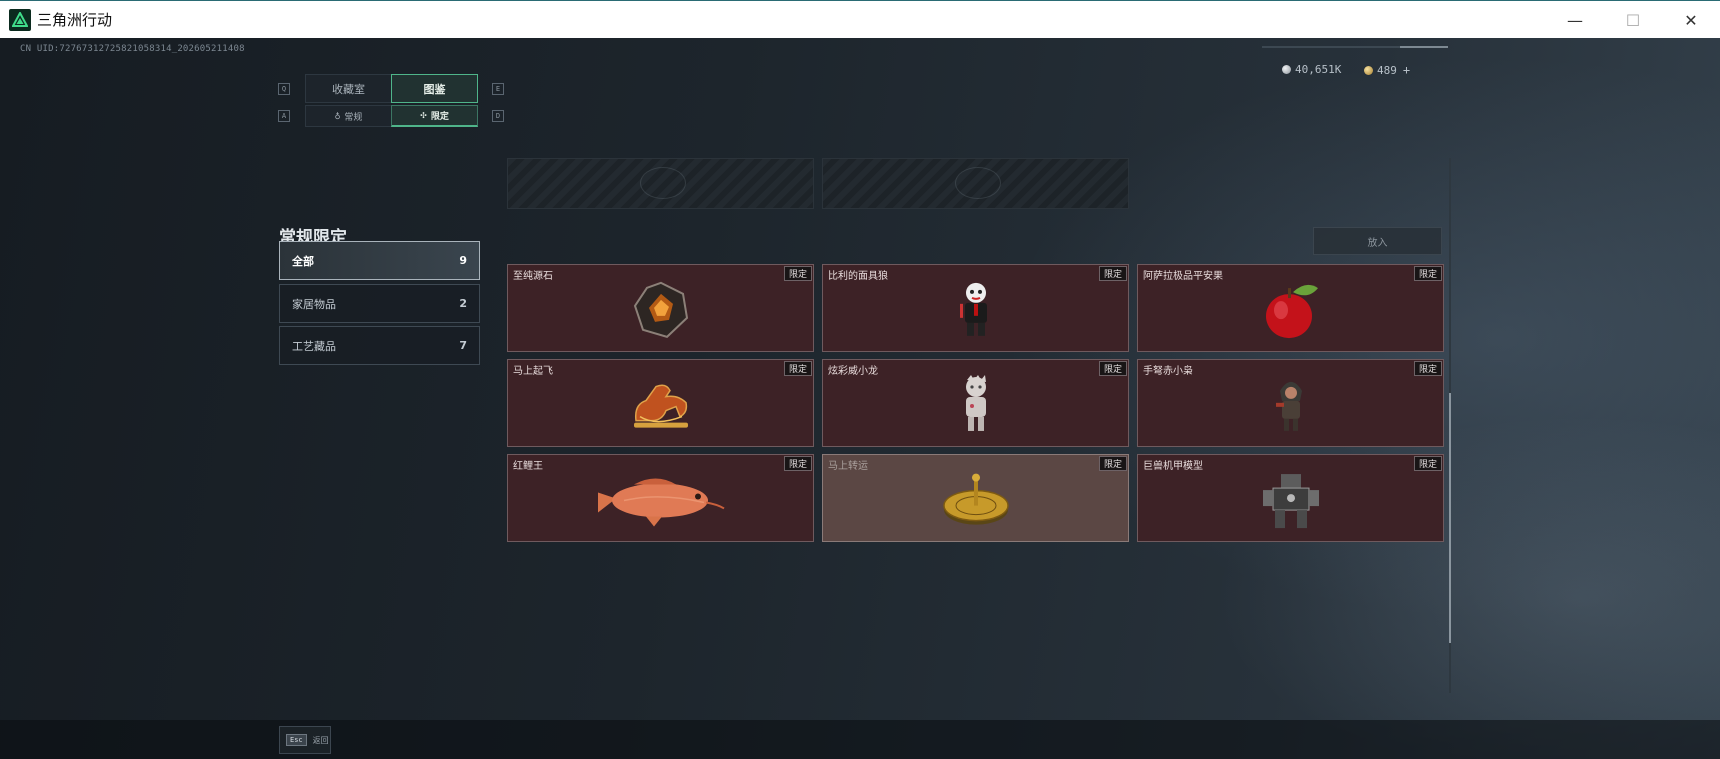 The width and height of the screenshot is (1720, 759). I want to click on gem-icon, so click(661, 312).